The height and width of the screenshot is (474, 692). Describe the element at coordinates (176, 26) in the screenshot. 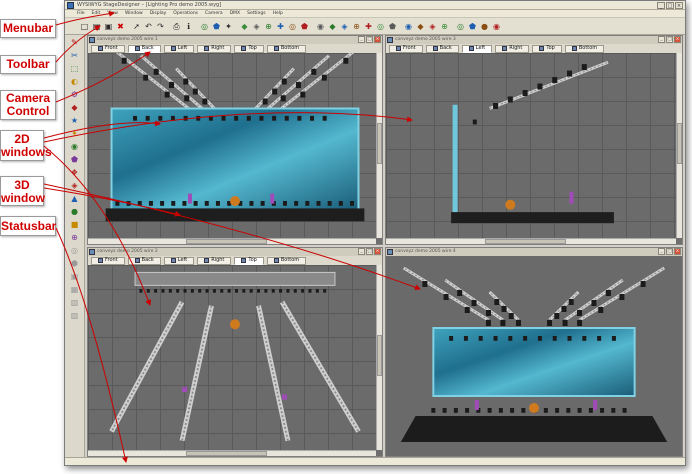

I see `print-icon: ⎙` at that location.